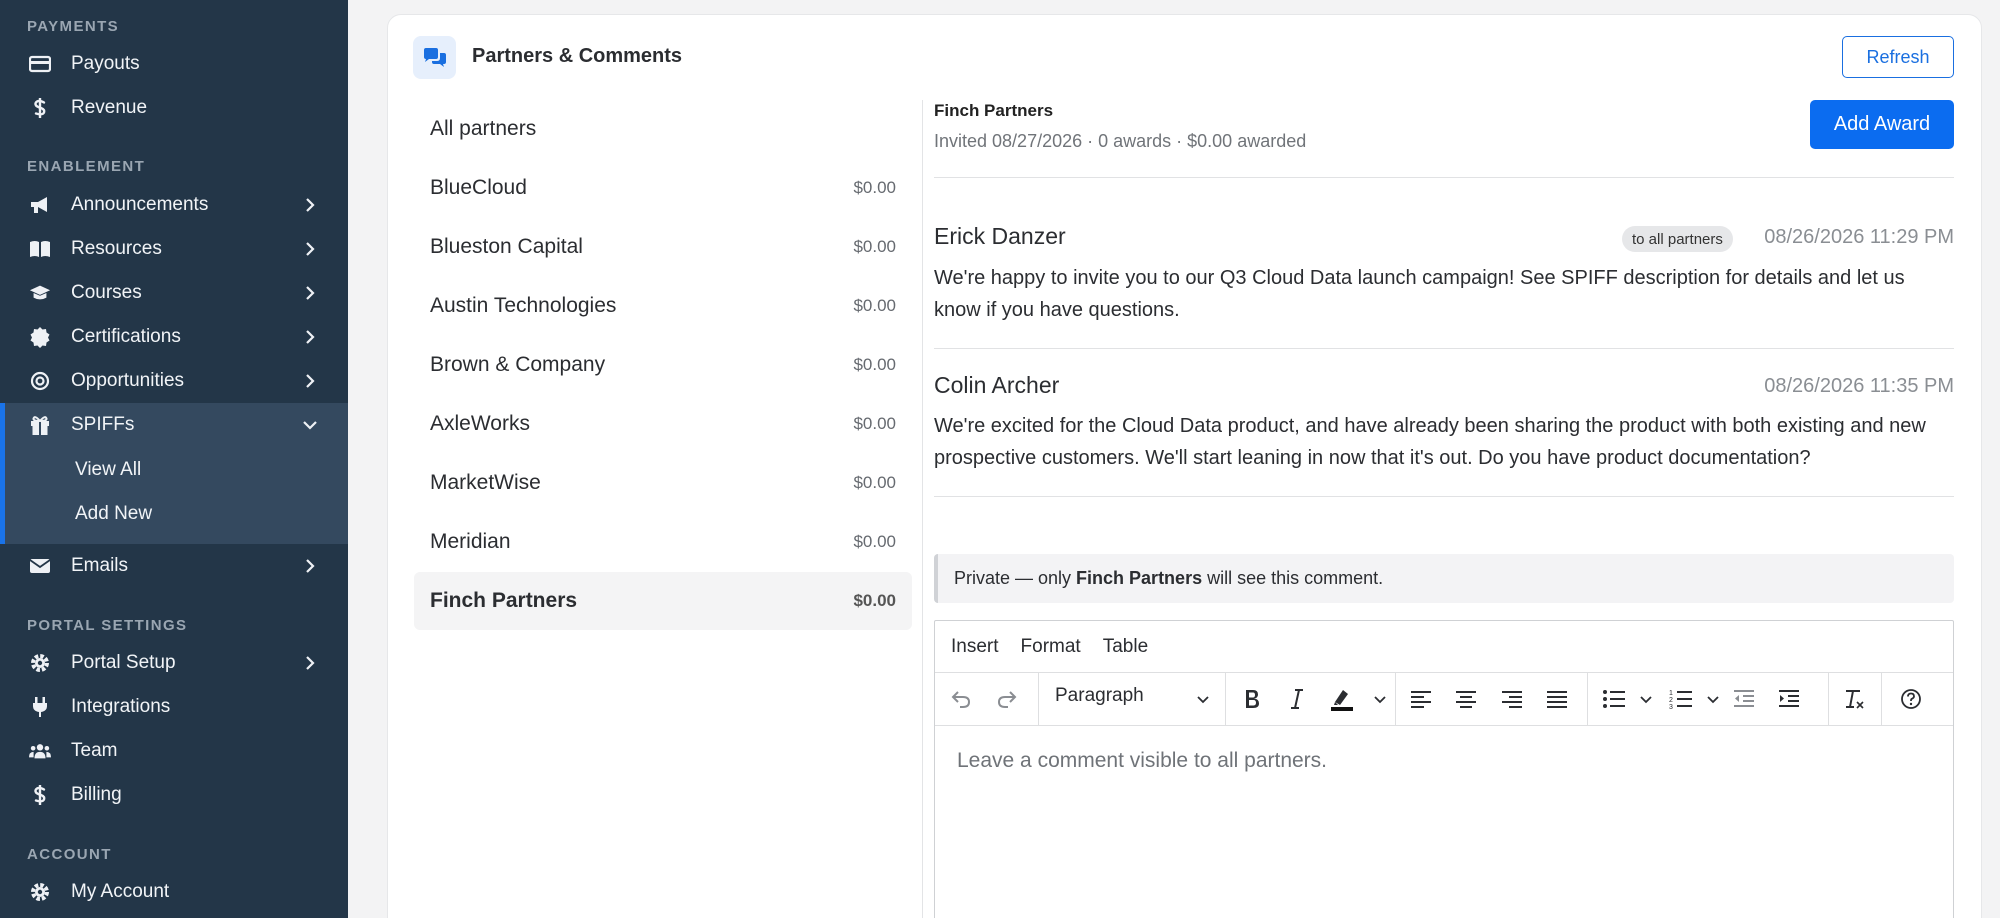 This screenshot has width=2000, height=918. What do you see at coordinates (174, 751) in the screenshot?
I see `sidebar-item-team: Team` at bounding box center [174, 751].